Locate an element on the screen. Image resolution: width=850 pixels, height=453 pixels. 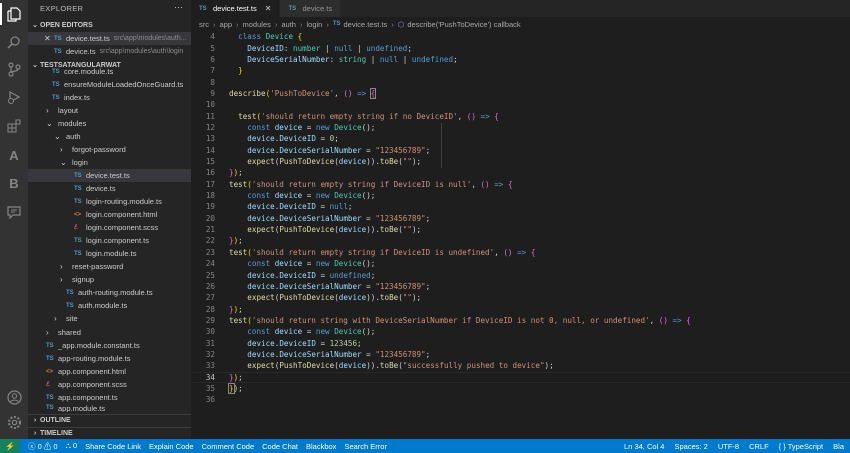
tree-folder: › layout is located at coordinates (109, 110).